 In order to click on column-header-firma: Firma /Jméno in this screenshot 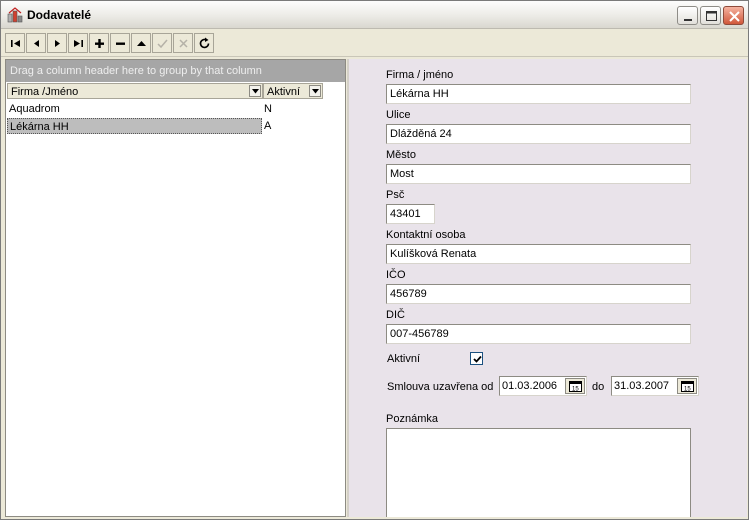, I will do `click(135, 91)`.